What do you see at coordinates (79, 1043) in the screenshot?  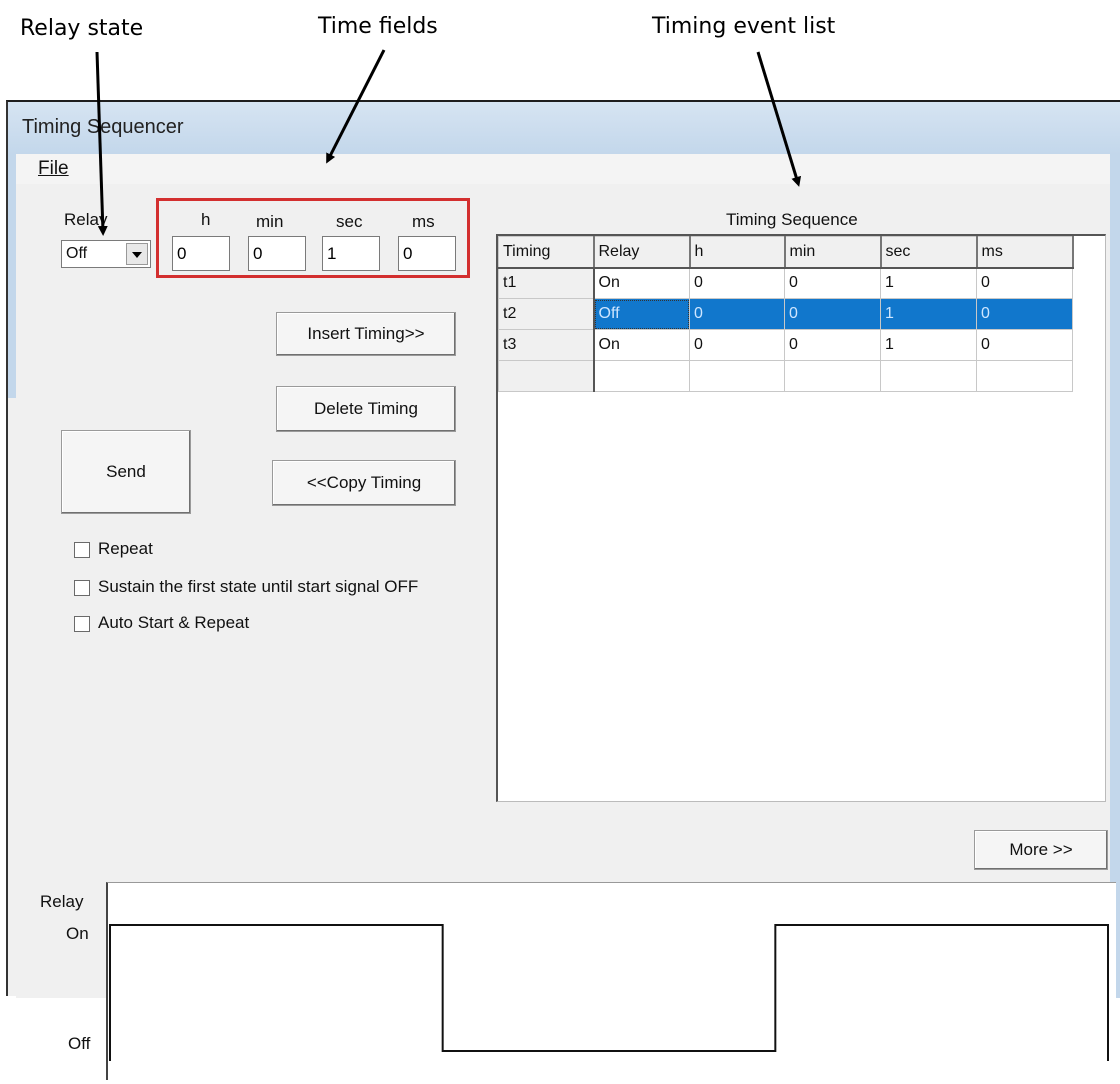 I see `waveform-off-label: Off` at bounding box center [79, 1043].